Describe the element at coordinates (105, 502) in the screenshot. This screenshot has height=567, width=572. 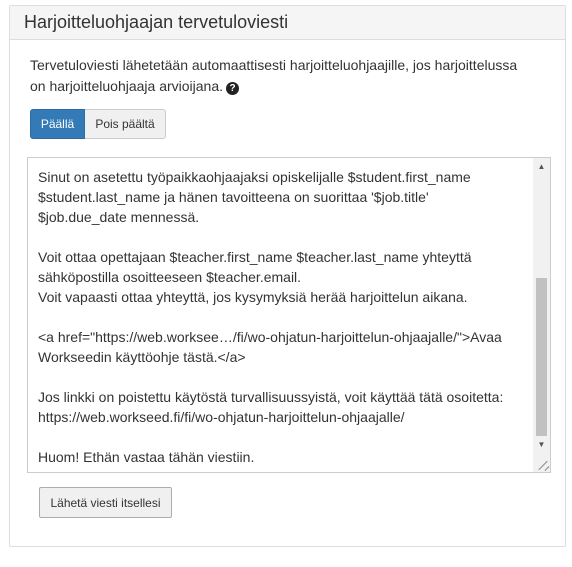
I see `send-to-self-button: Lähetä viesti itsellesi` at that location.